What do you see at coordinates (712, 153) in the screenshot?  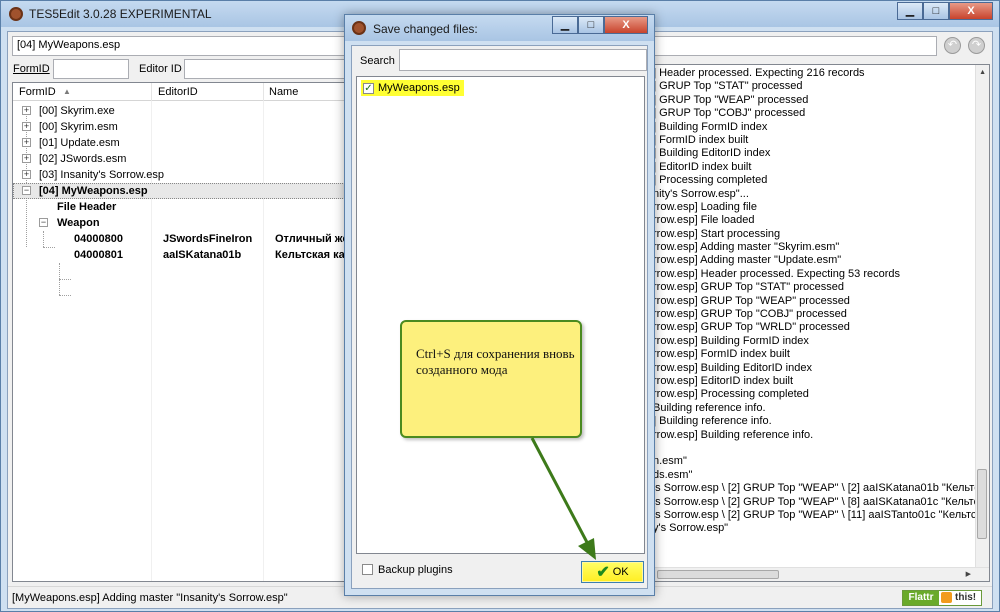 I see `message-line: ] Building EditorID index` at bounding box center [712, 153].